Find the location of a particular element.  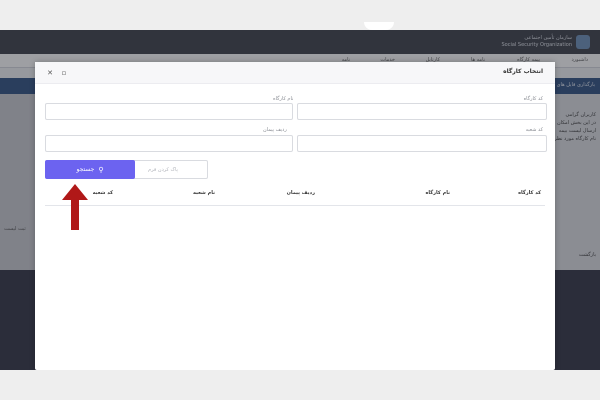

th-branch-name: نام شعبه is located at coordinates (204, 193).